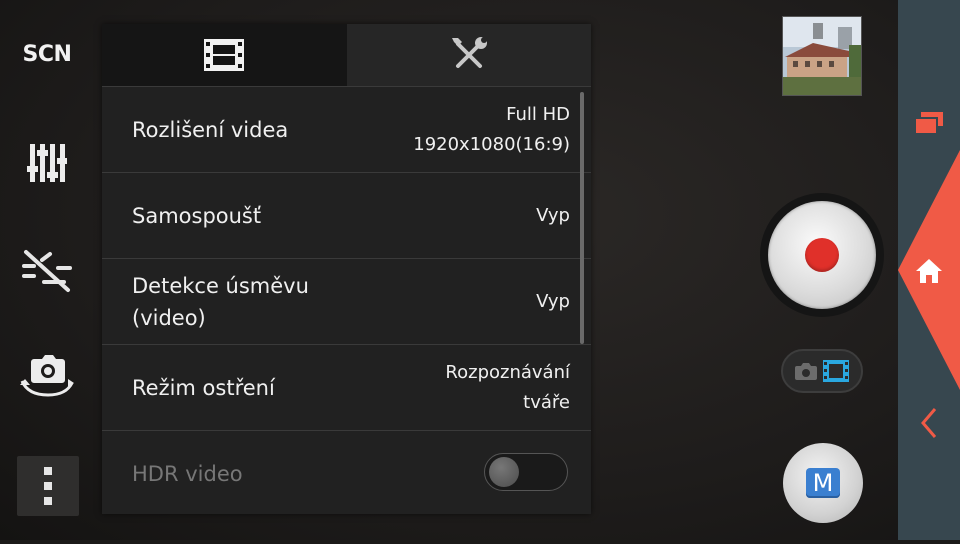 This screenshot has height=544, width=960. I want to click on photo-thumbnail-image, so click(822, 56).